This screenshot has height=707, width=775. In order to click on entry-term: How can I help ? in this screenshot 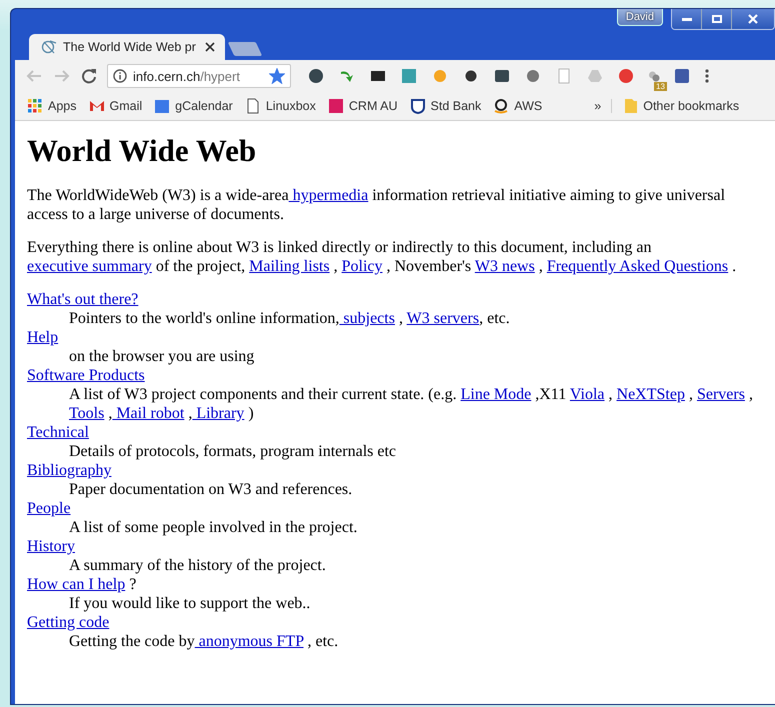, I will do `click(82, 584)`.